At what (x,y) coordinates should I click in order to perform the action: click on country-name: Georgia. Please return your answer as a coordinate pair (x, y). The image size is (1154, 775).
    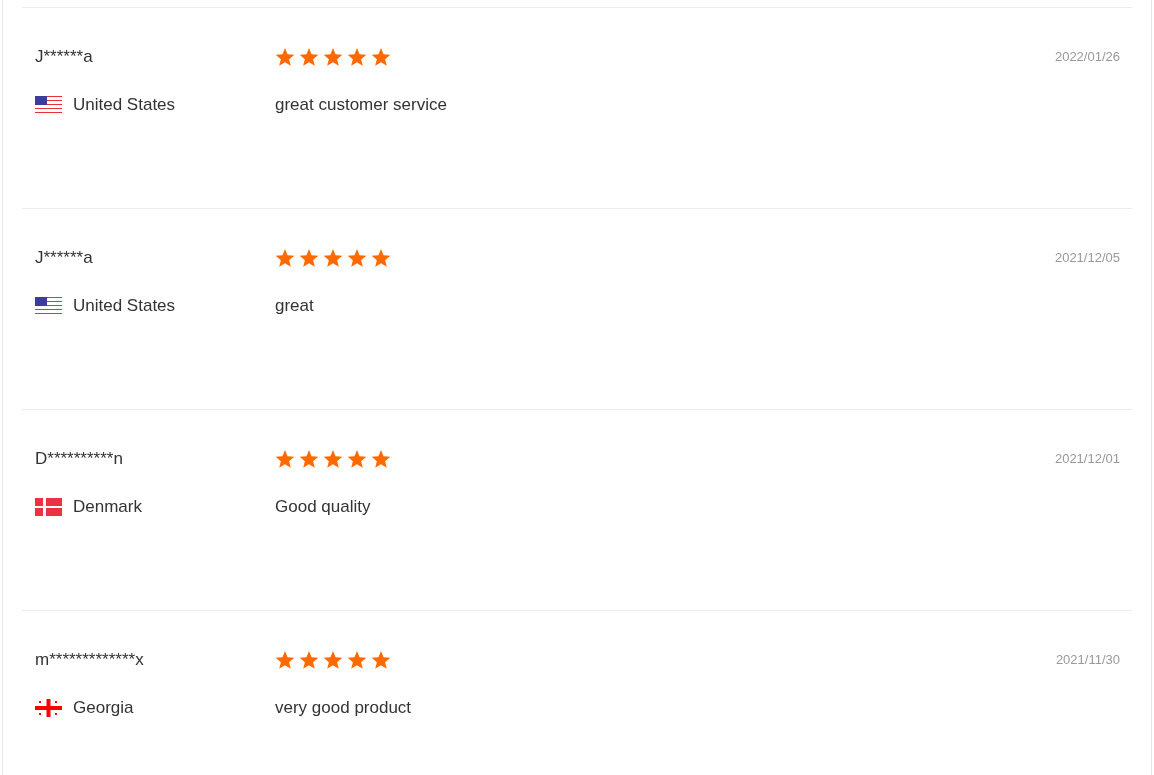
    Looking at the image, I should click on (103, 708).